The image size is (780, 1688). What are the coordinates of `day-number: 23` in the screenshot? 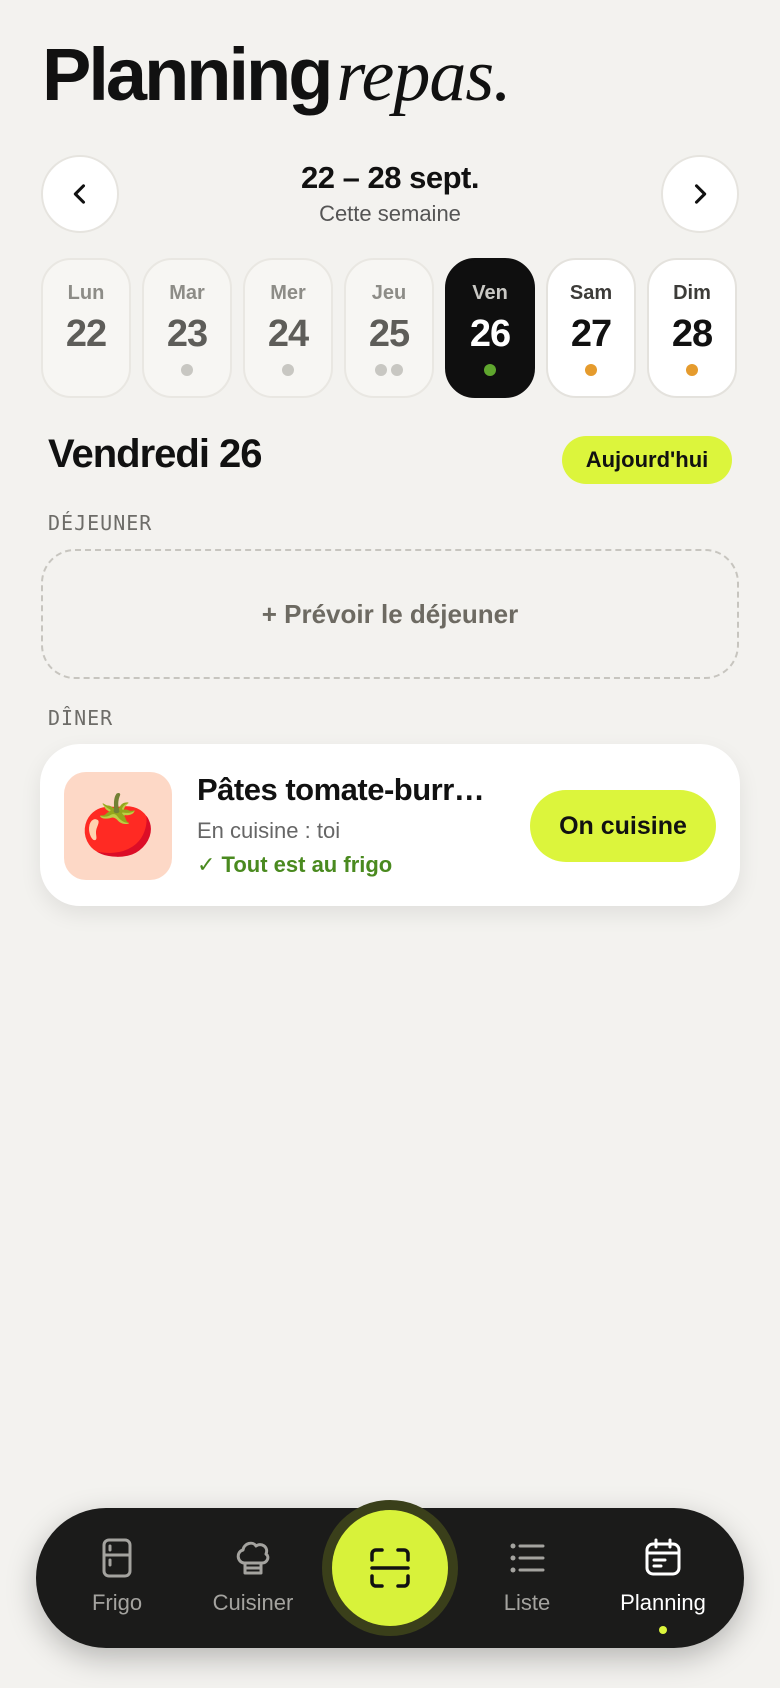 It's located at (187, 334).